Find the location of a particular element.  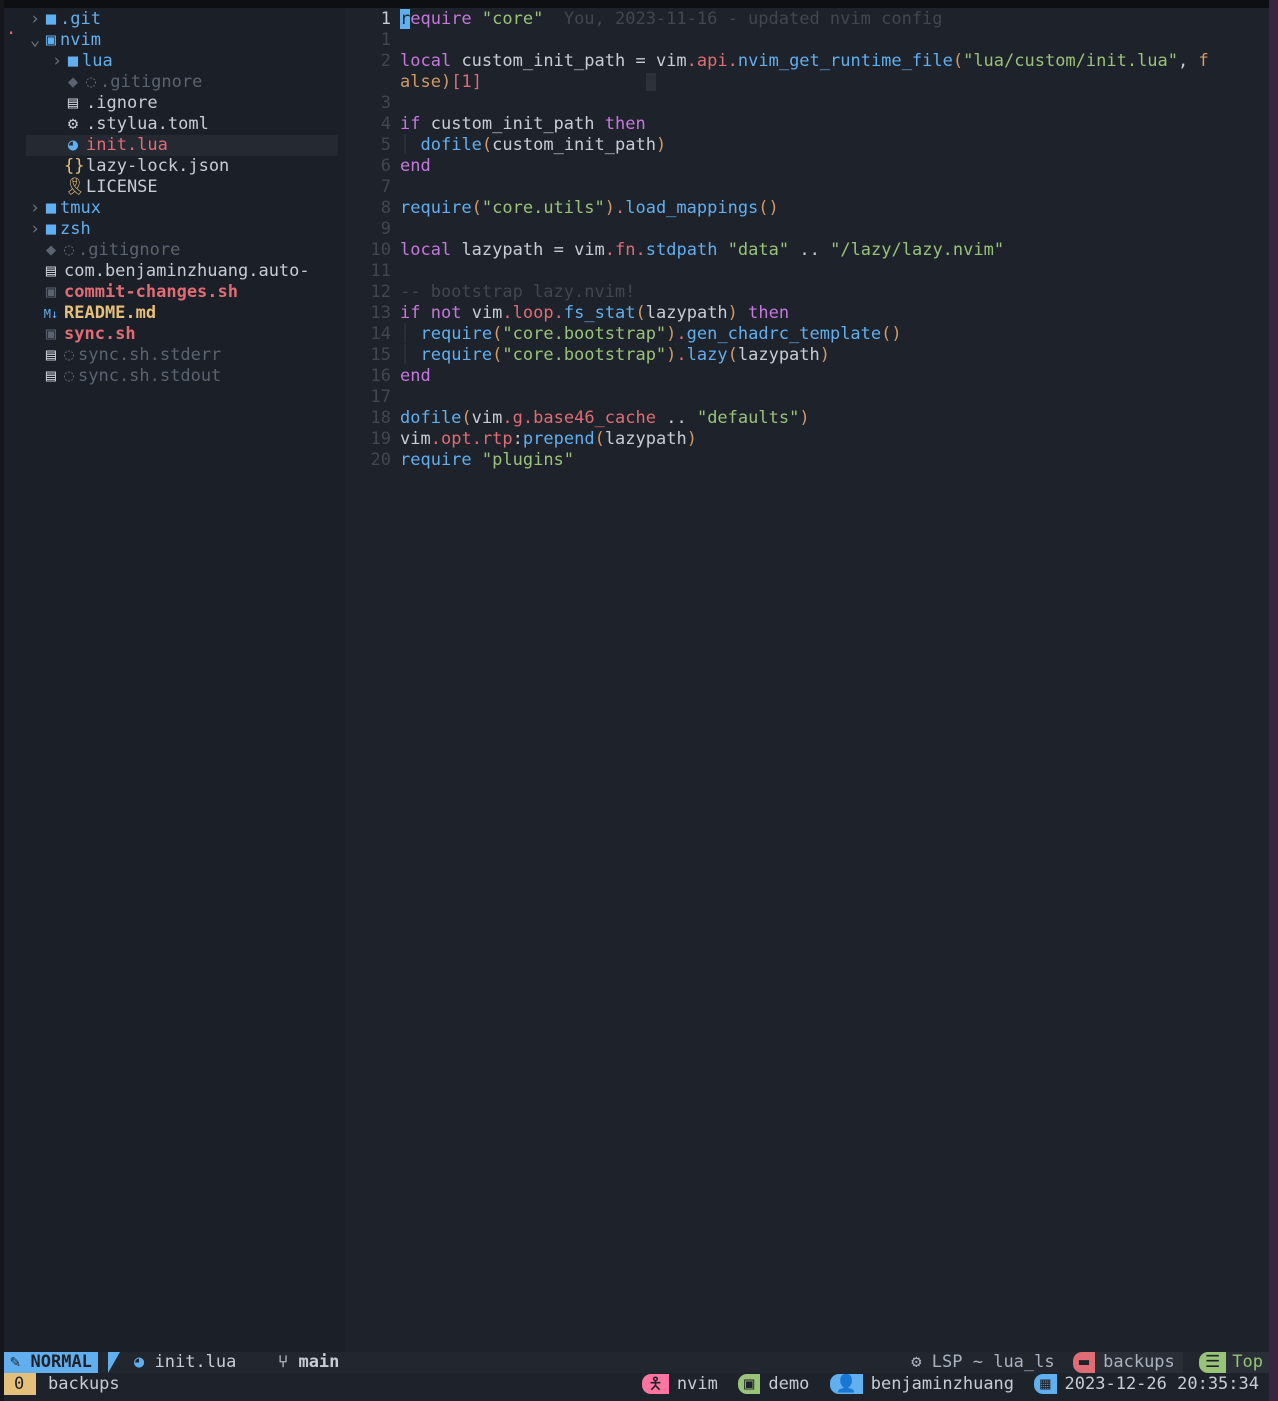

line-number: 11 is located at coordinates (380, 271).